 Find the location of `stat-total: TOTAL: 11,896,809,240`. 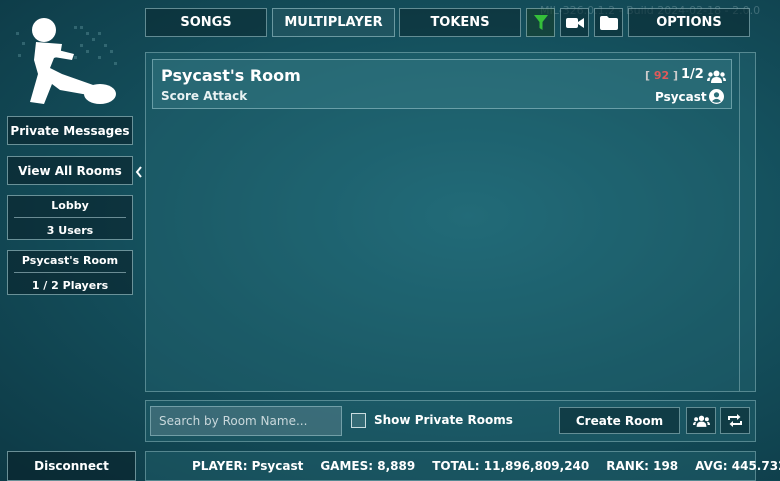

stat-total: TOTAL: 11,896,809,240 is located at coordinates (511, 466).